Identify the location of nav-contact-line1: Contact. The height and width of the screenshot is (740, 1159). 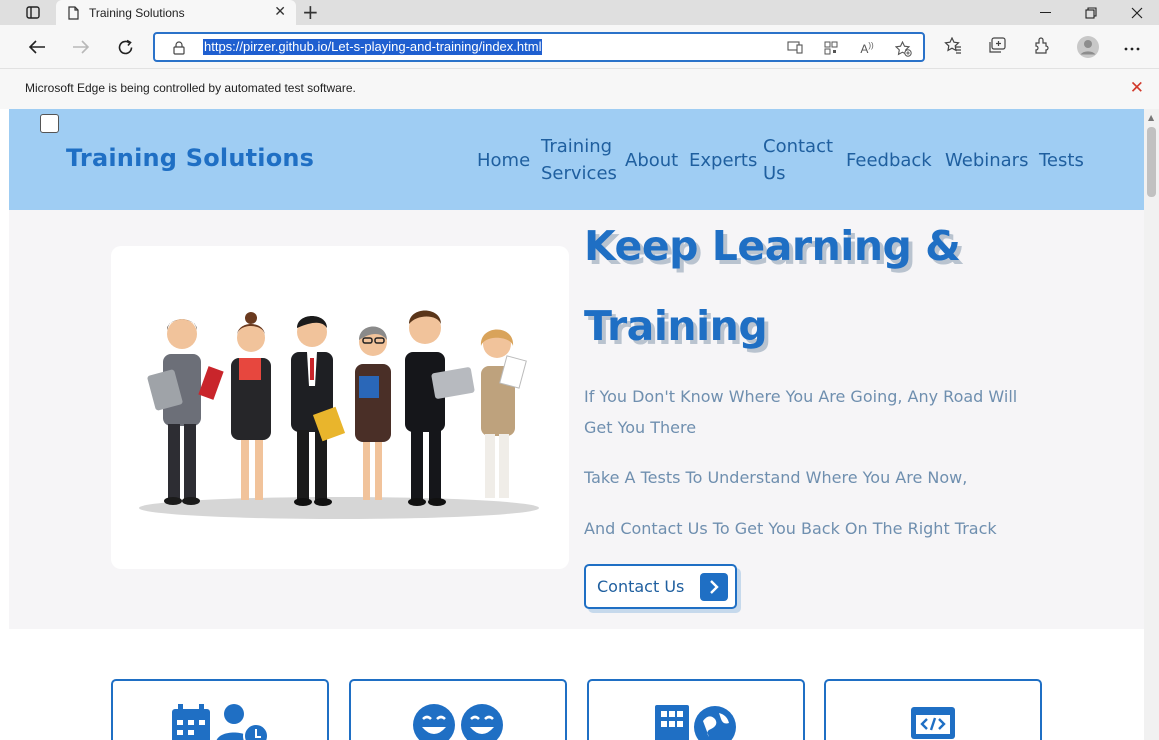
(798, 146).